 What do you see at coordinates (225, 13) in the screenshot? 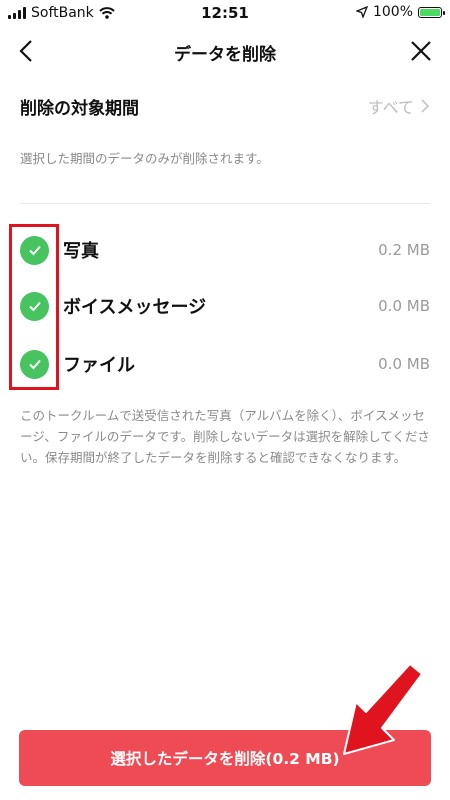
I see `status-bar: SoftBank 12:51 100%` at bounding box center [225, 13].